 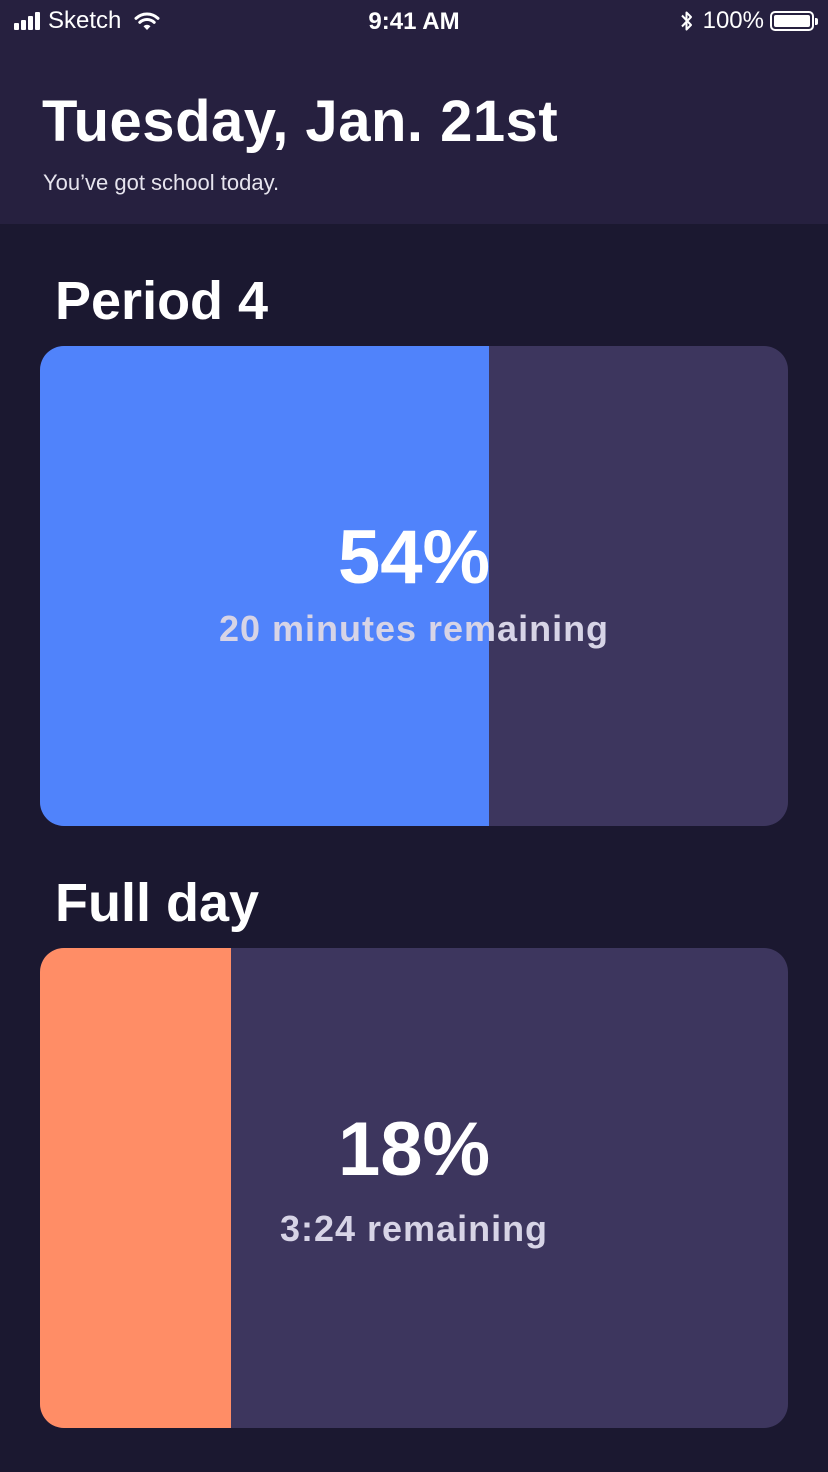 I want to click on page-title: Tuesday, Jan. 21st, so click(x=300, y=121).